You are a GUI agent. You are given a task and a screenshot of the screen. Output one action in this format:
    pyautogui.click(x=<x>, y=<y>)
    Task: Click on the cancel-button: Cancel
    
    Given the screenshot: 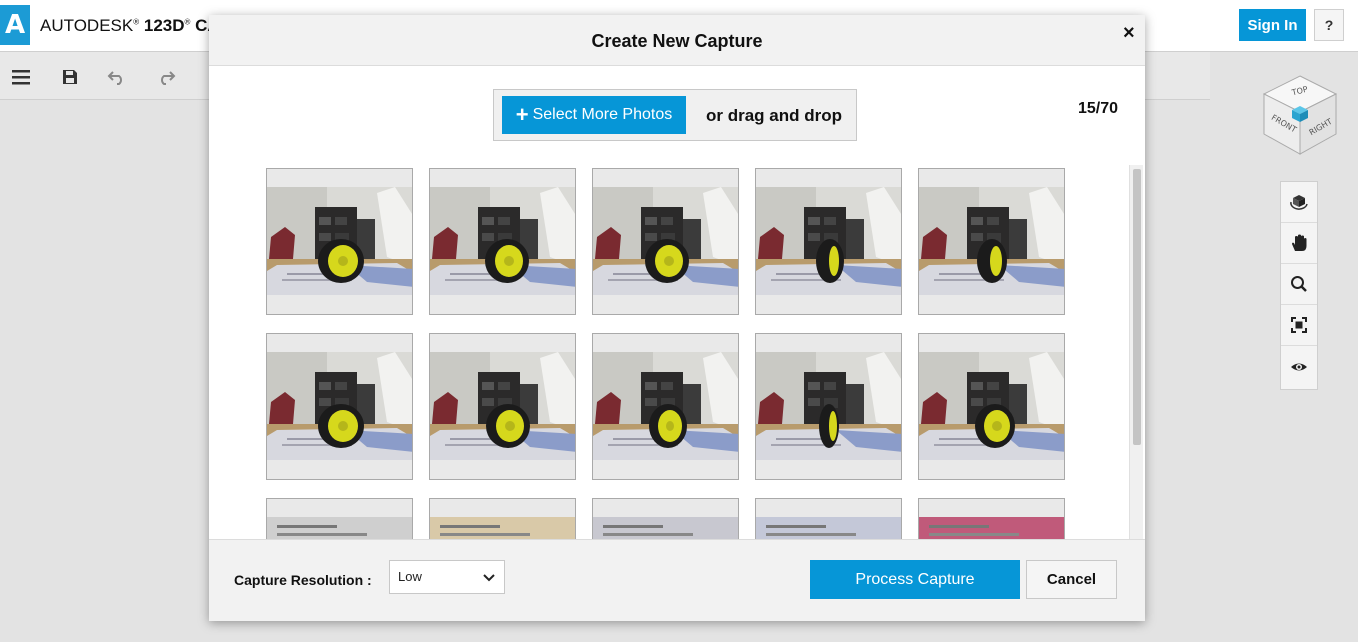 What is the action you would take?
    pyautogui.click(x=1071, y=579)
    